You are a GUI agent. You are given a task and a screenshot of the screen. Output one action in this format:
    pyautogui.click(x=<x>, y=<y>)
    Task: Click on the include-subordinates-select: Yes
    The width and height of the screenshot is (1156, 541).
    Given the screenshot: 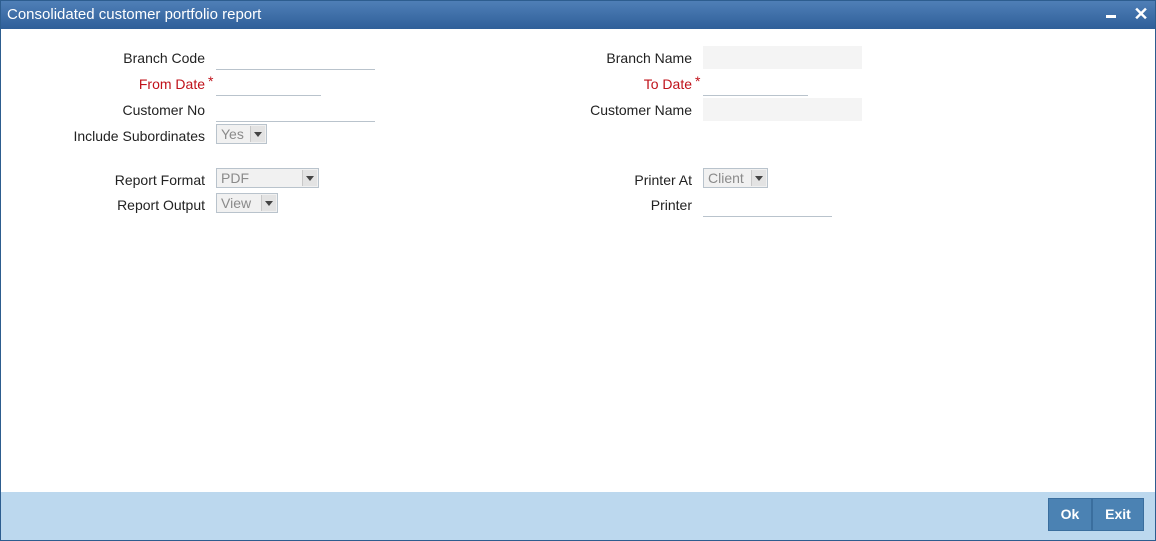 What is the action you would take?
    pyautogui.click(x=241, y=134)
    